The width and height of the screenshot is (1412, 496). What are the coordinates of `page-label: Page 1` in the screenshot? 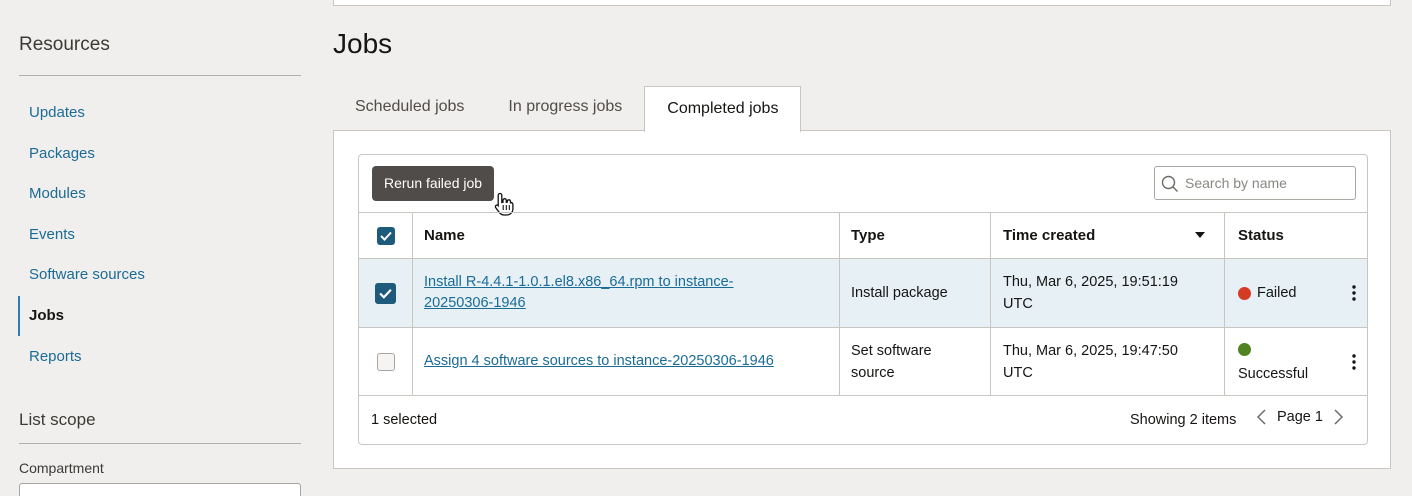 It's located at (1300, 417).